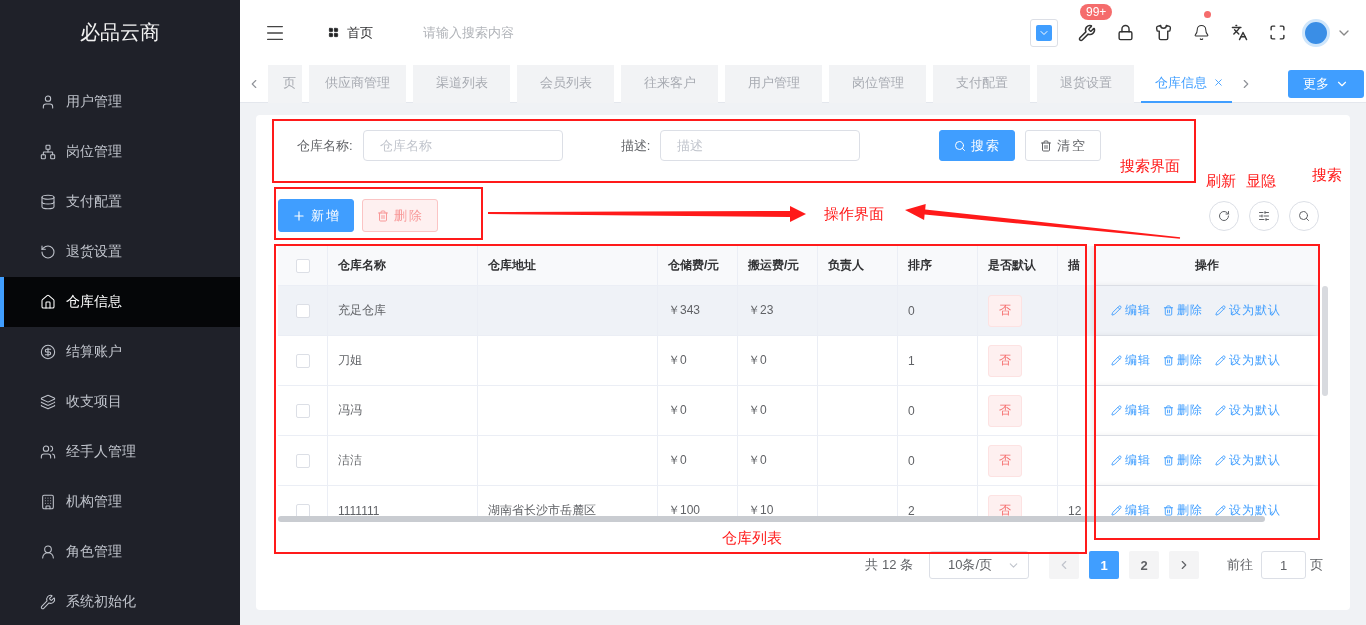 The width and height of the screenshot is (1366, 625). I want to click on annotation-label: 搜索, so click(1327, 175).